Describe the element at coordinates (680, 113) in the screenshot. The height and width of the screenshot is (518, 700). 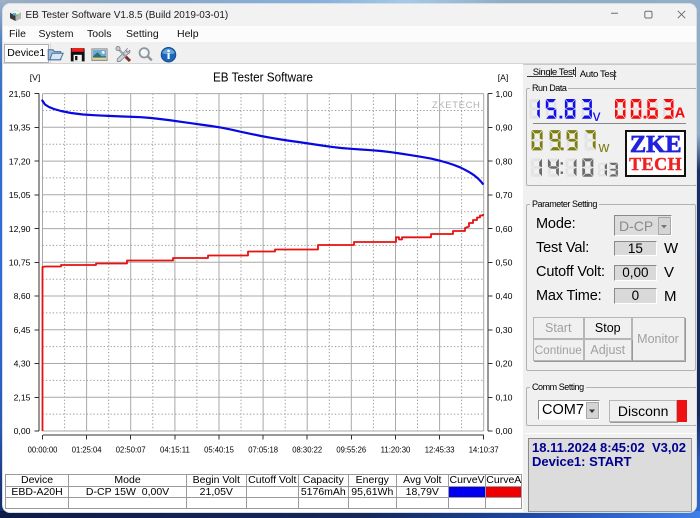
I see `svg-text: A` at that location.